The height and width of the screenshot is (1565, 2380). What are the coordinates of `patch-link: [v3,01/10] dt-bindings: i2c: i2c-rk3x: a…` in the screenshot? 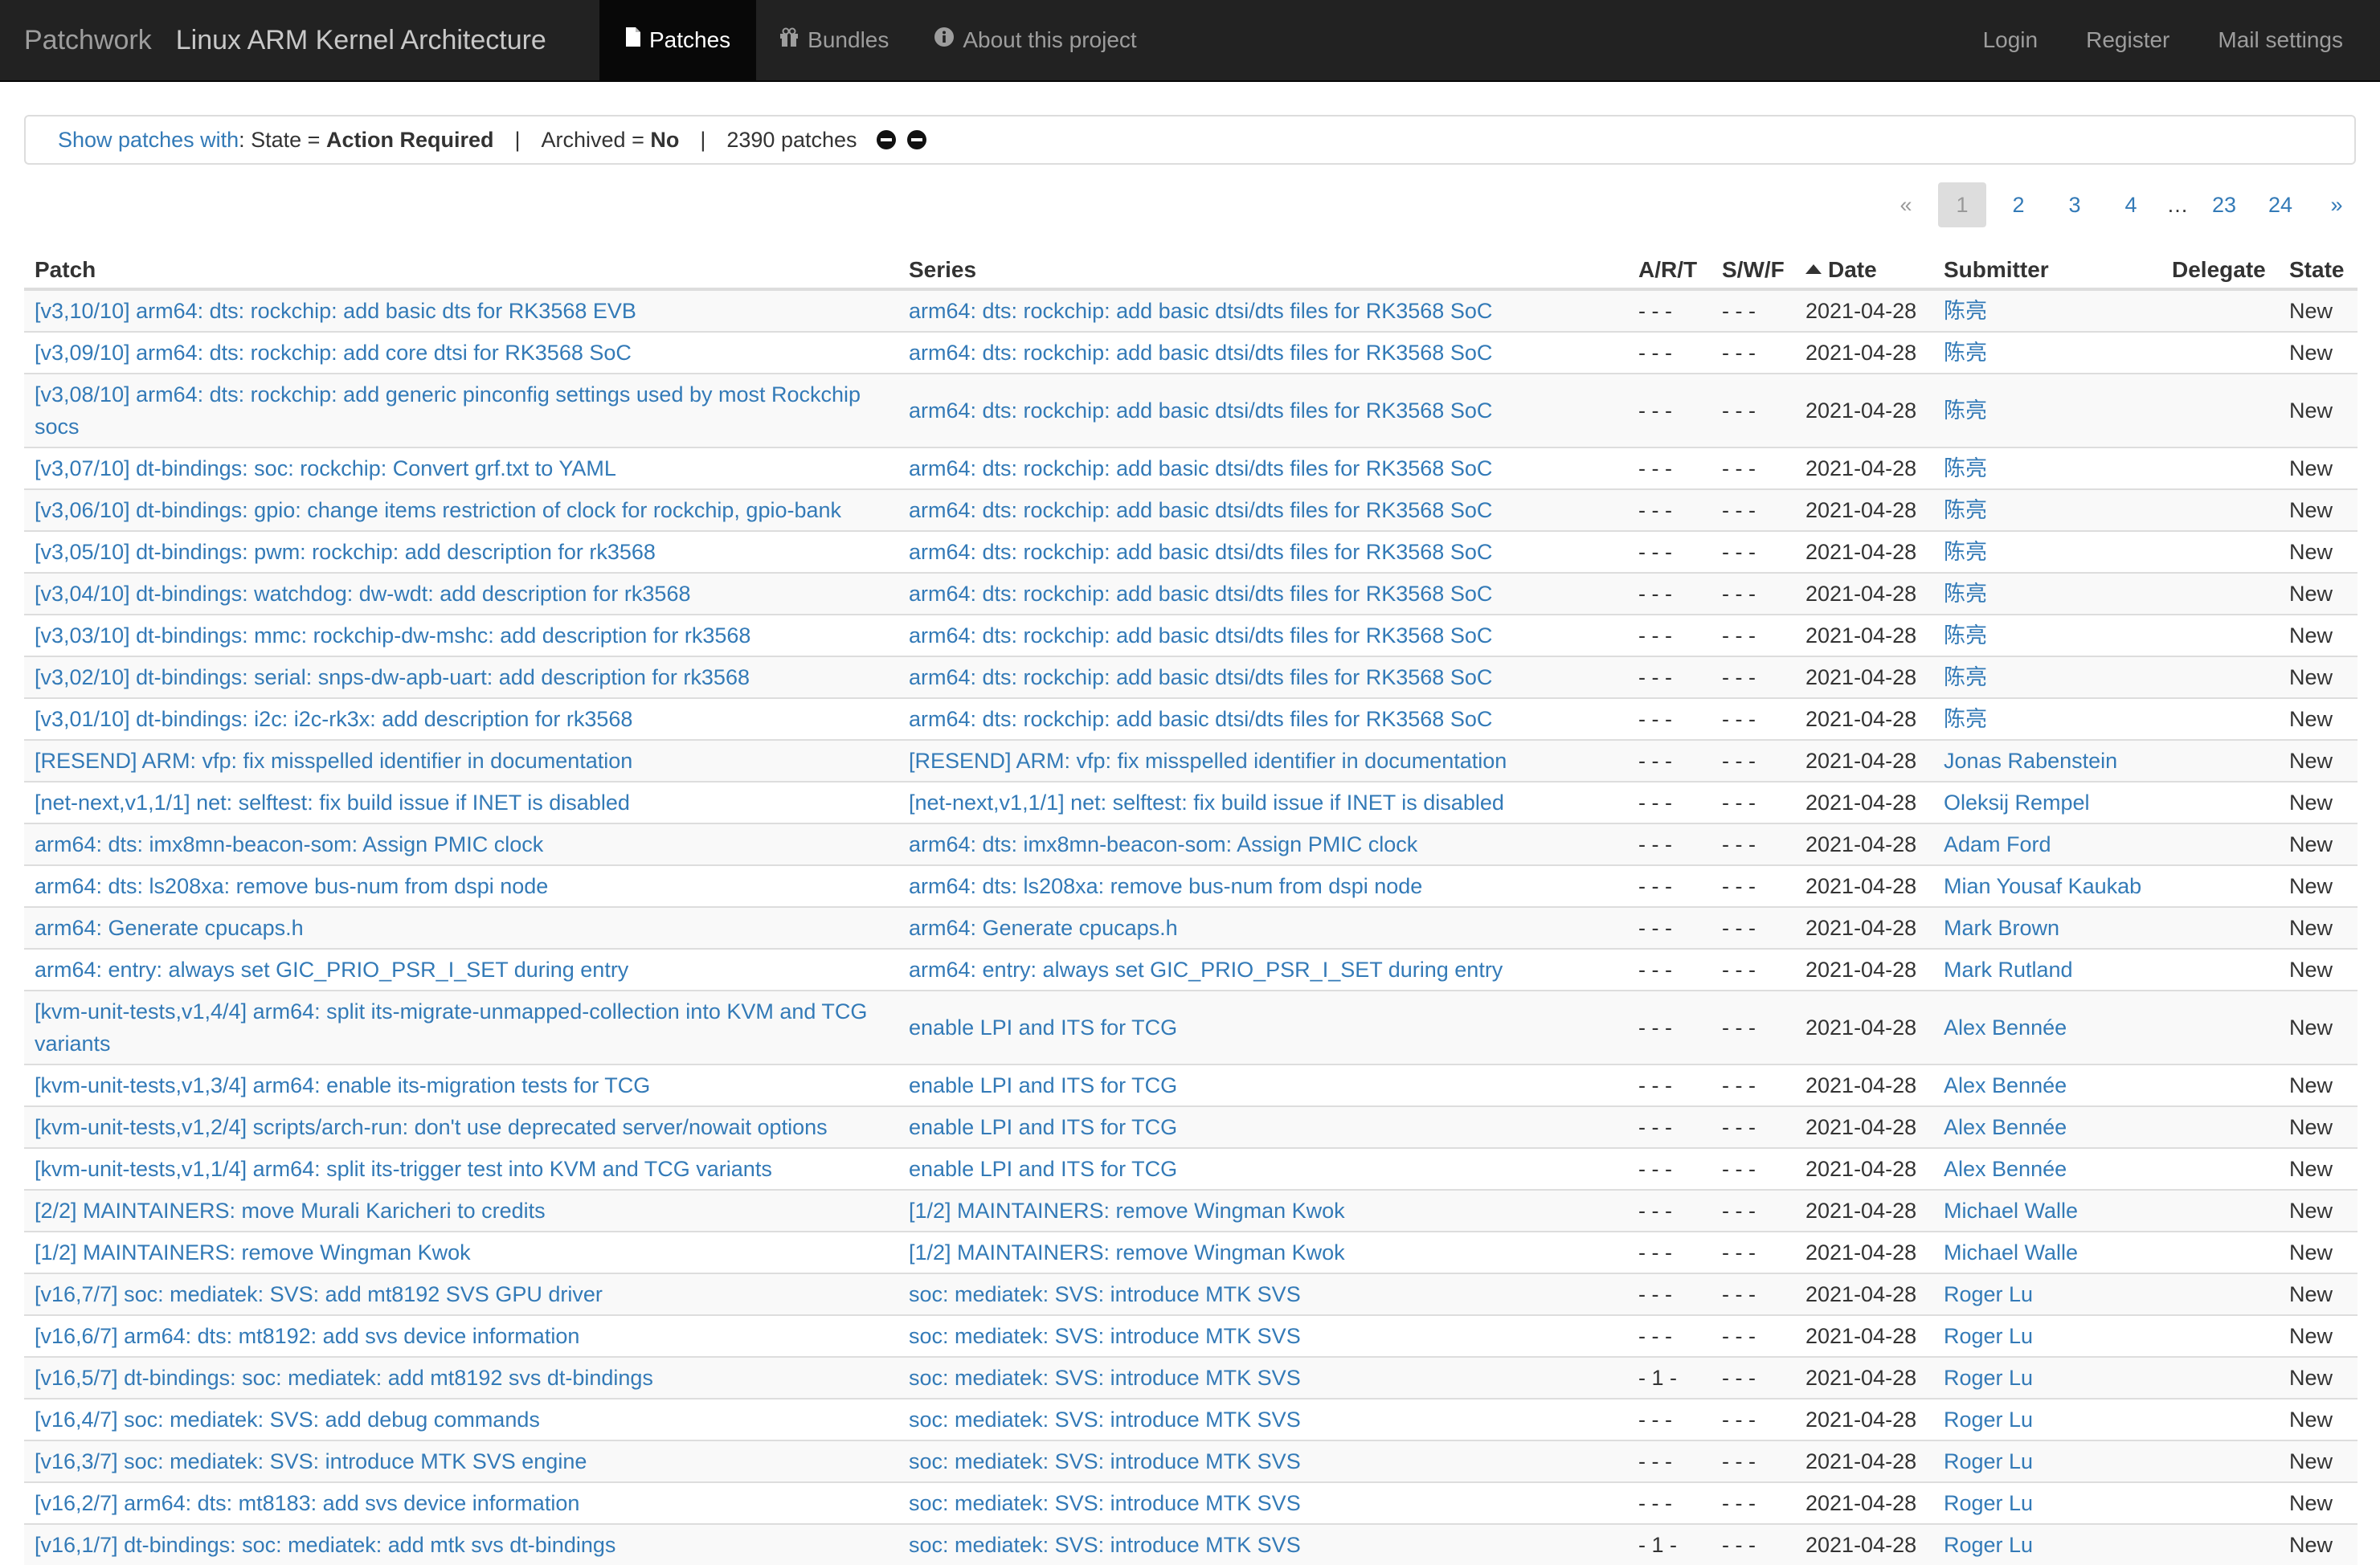 It's located at (334, 719).